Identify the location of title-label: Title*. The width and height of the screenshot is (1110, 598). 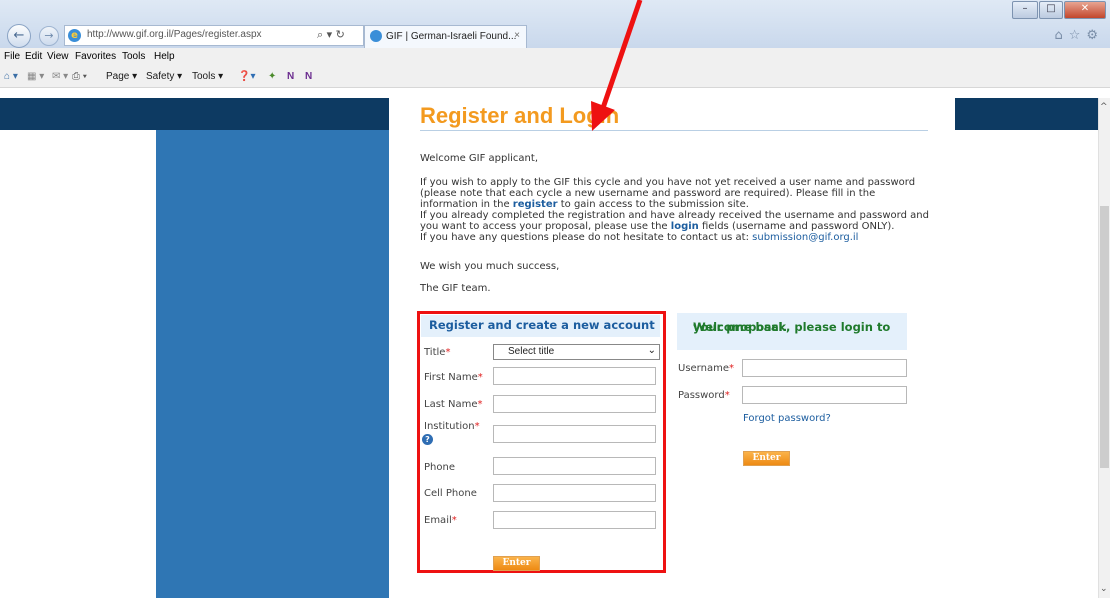
(437, 352).